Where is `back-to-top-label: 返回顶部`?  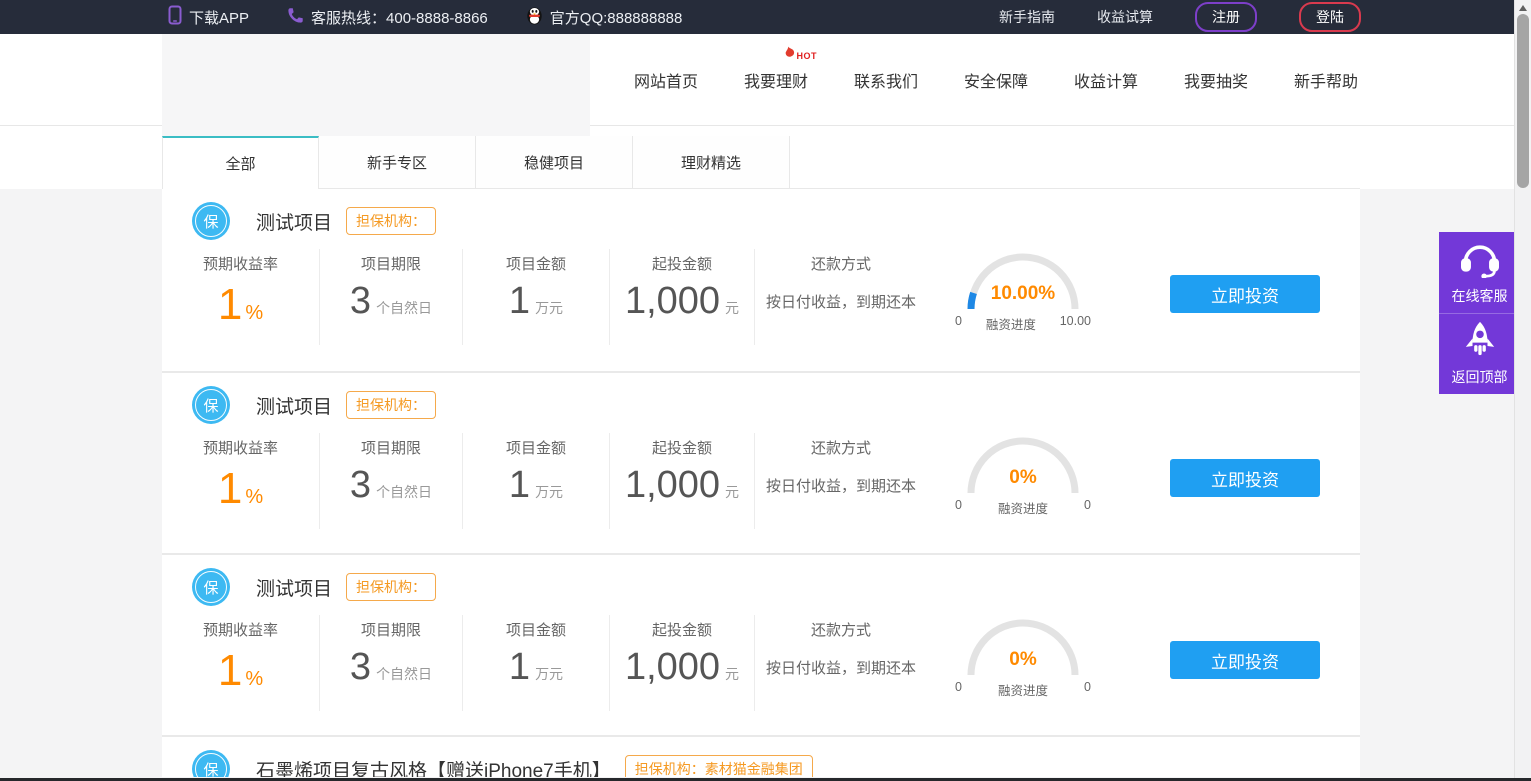
back-to-top-label: 返回顶部 is located at coordinates (1479, 377).